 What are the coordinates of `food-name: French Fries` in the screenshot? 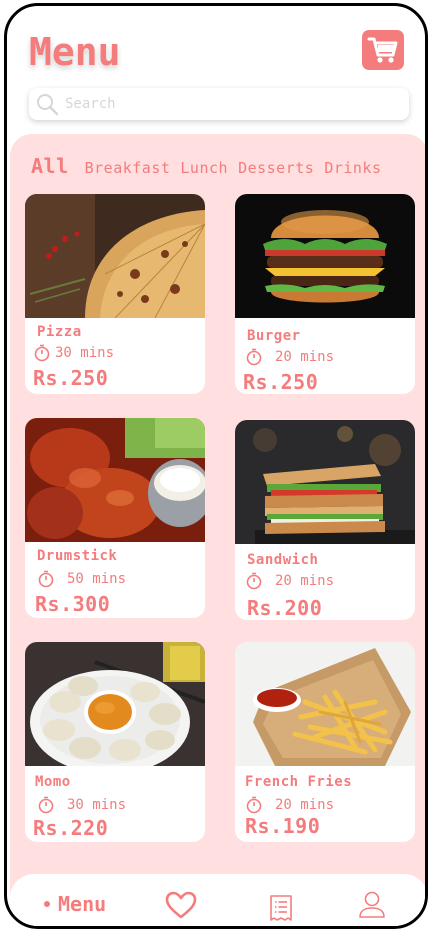 It's located at (299, 782).